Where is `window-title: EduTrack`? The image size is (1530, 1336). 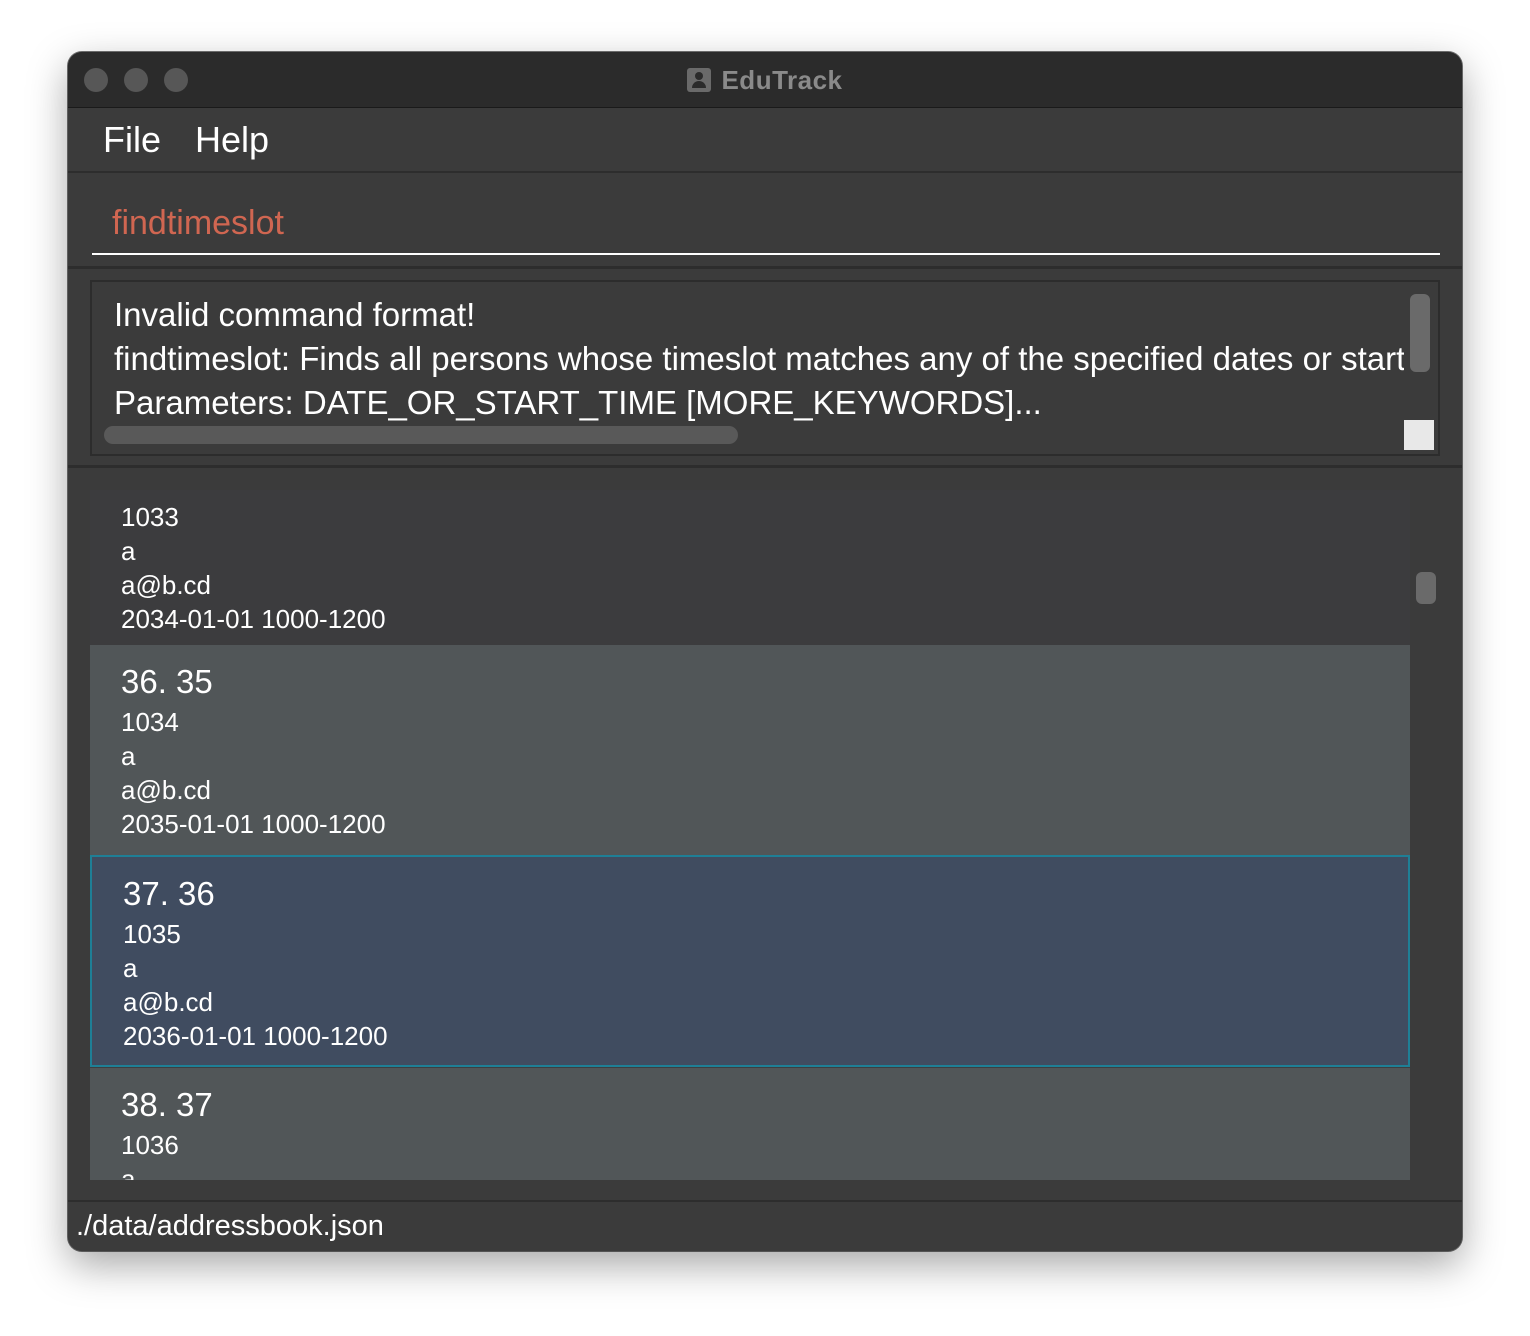 window-title: EduTrack is located at coordinates (782, 79).